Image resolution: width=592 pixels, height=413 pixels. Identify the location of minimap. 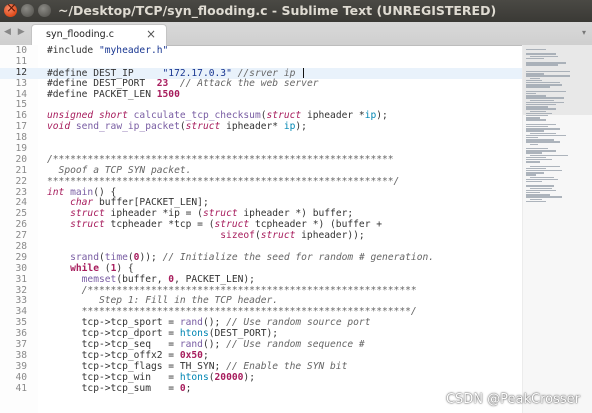
(557, 229).